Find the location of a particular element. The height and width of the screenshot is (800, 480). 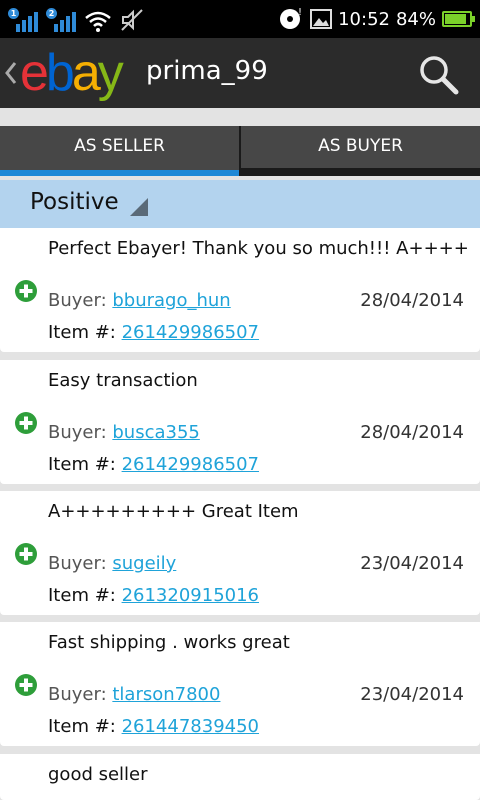

buyer-link: bburago_hun is located at coordinates (171, 300).